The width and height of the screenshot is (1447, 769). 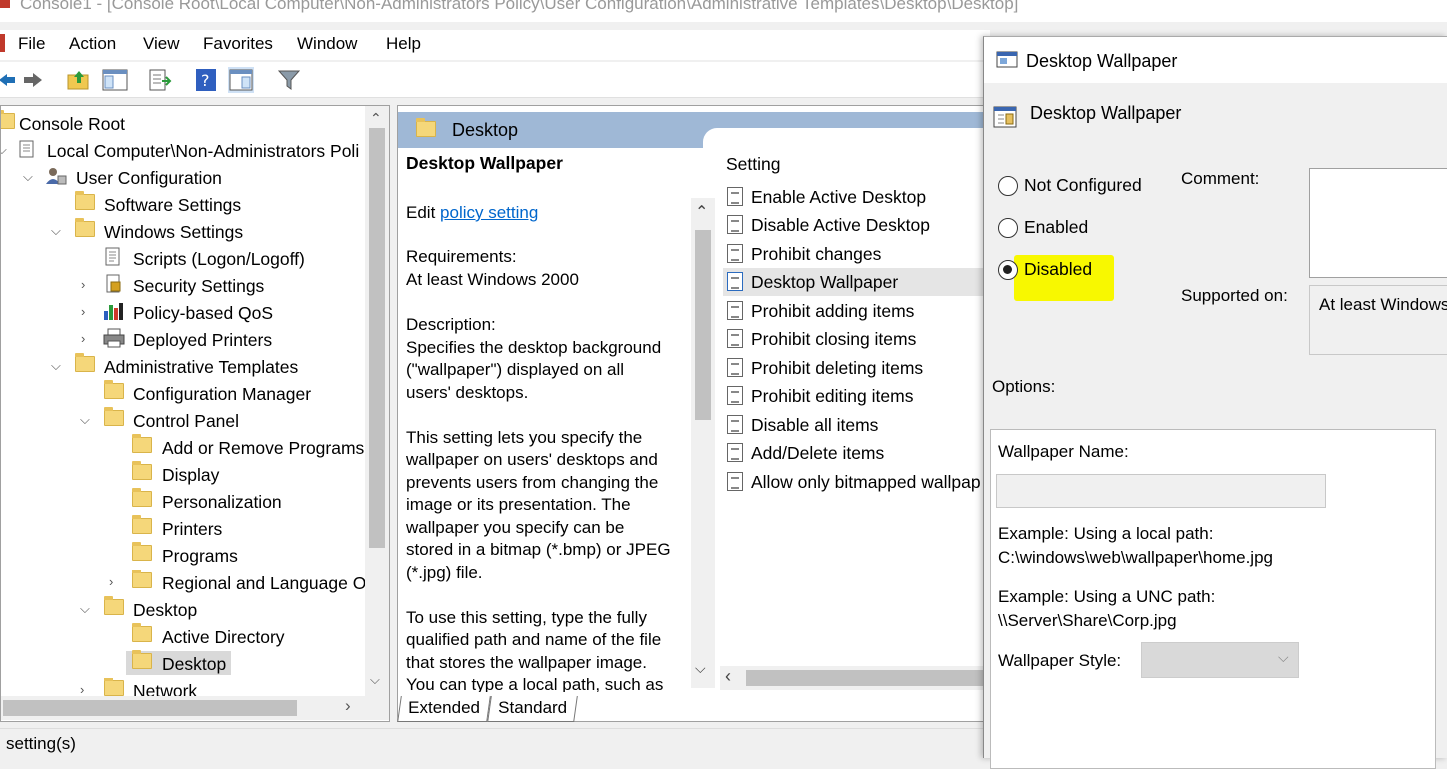 I want to click on scroll-right-arrow-icon: ›, so click(x=348, y=706).